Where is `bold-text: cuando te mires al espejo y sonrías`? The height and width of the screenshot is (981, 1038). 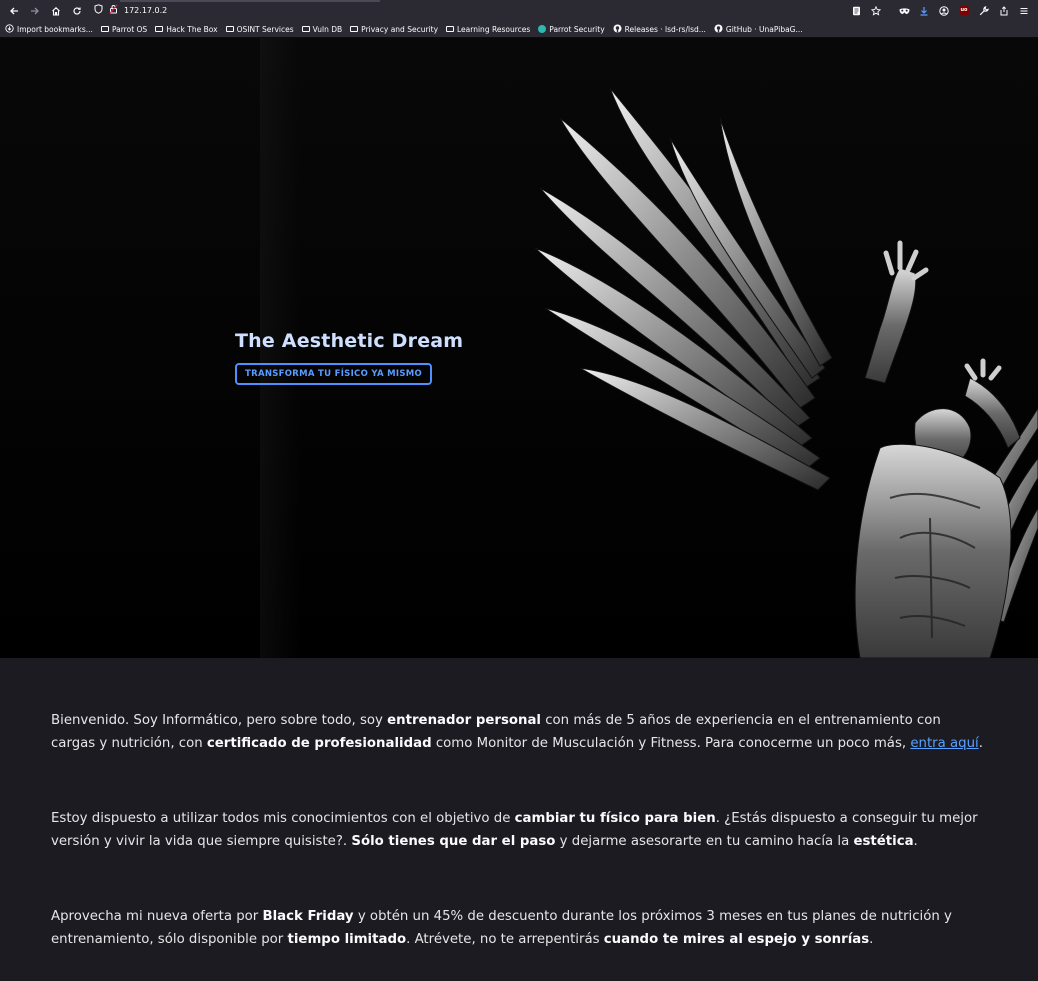 bold-text: cuando te mires al espejo y sonrías is located at coordinates (736, 939).